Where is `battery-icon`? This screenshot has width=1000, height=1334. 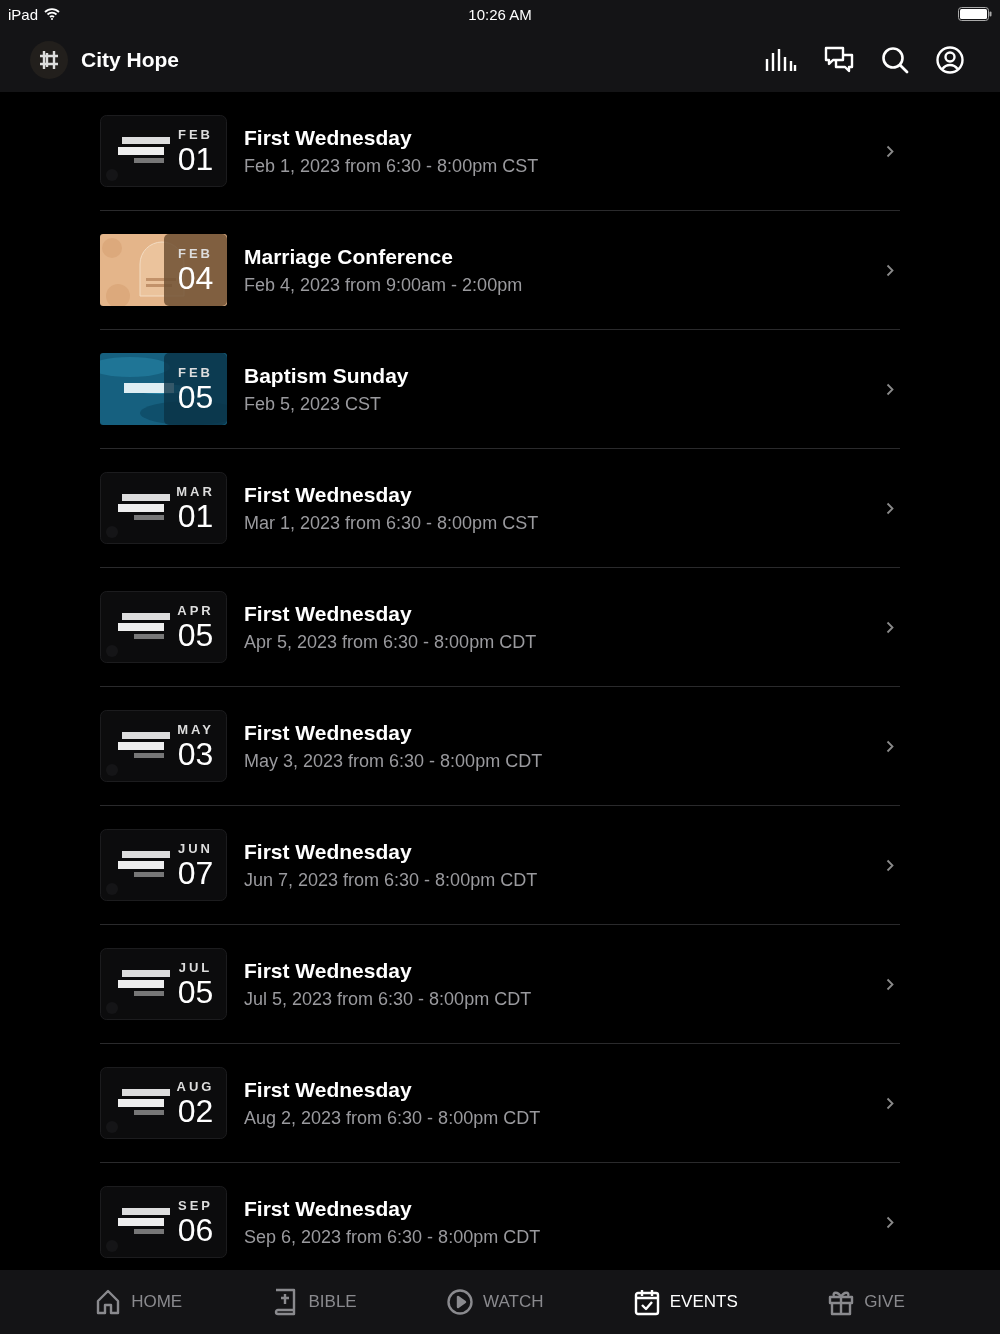
battery-icon is located at coordinates (975, 14).